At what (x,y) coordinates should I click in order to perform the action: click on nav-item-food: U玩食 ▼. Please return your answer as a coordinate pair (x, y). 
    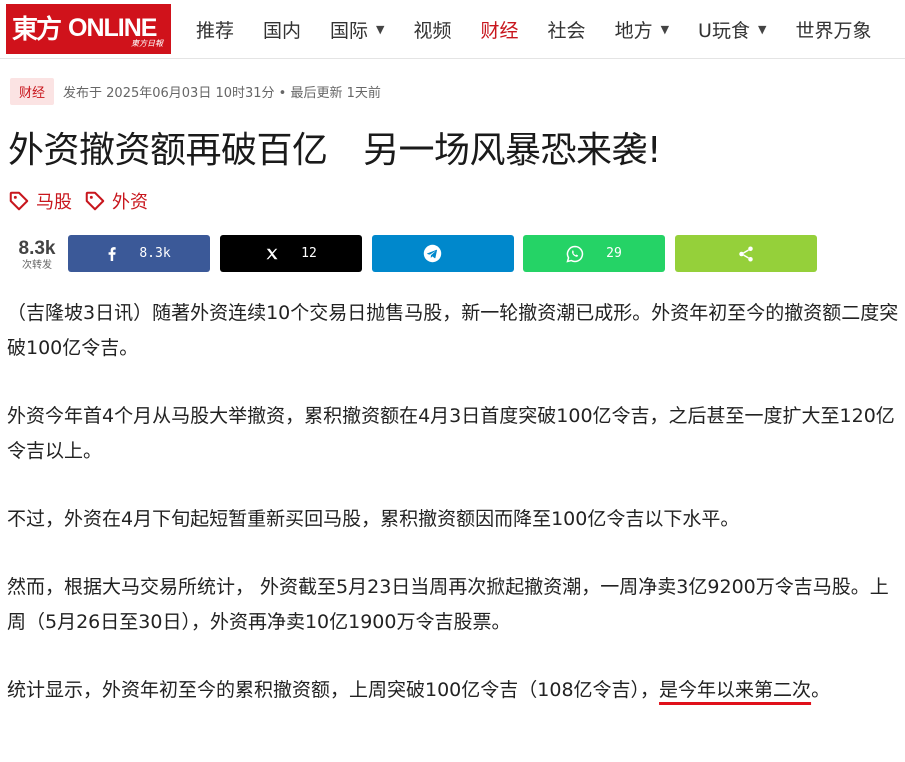
    Looking at the image, I should click on (732, 29).